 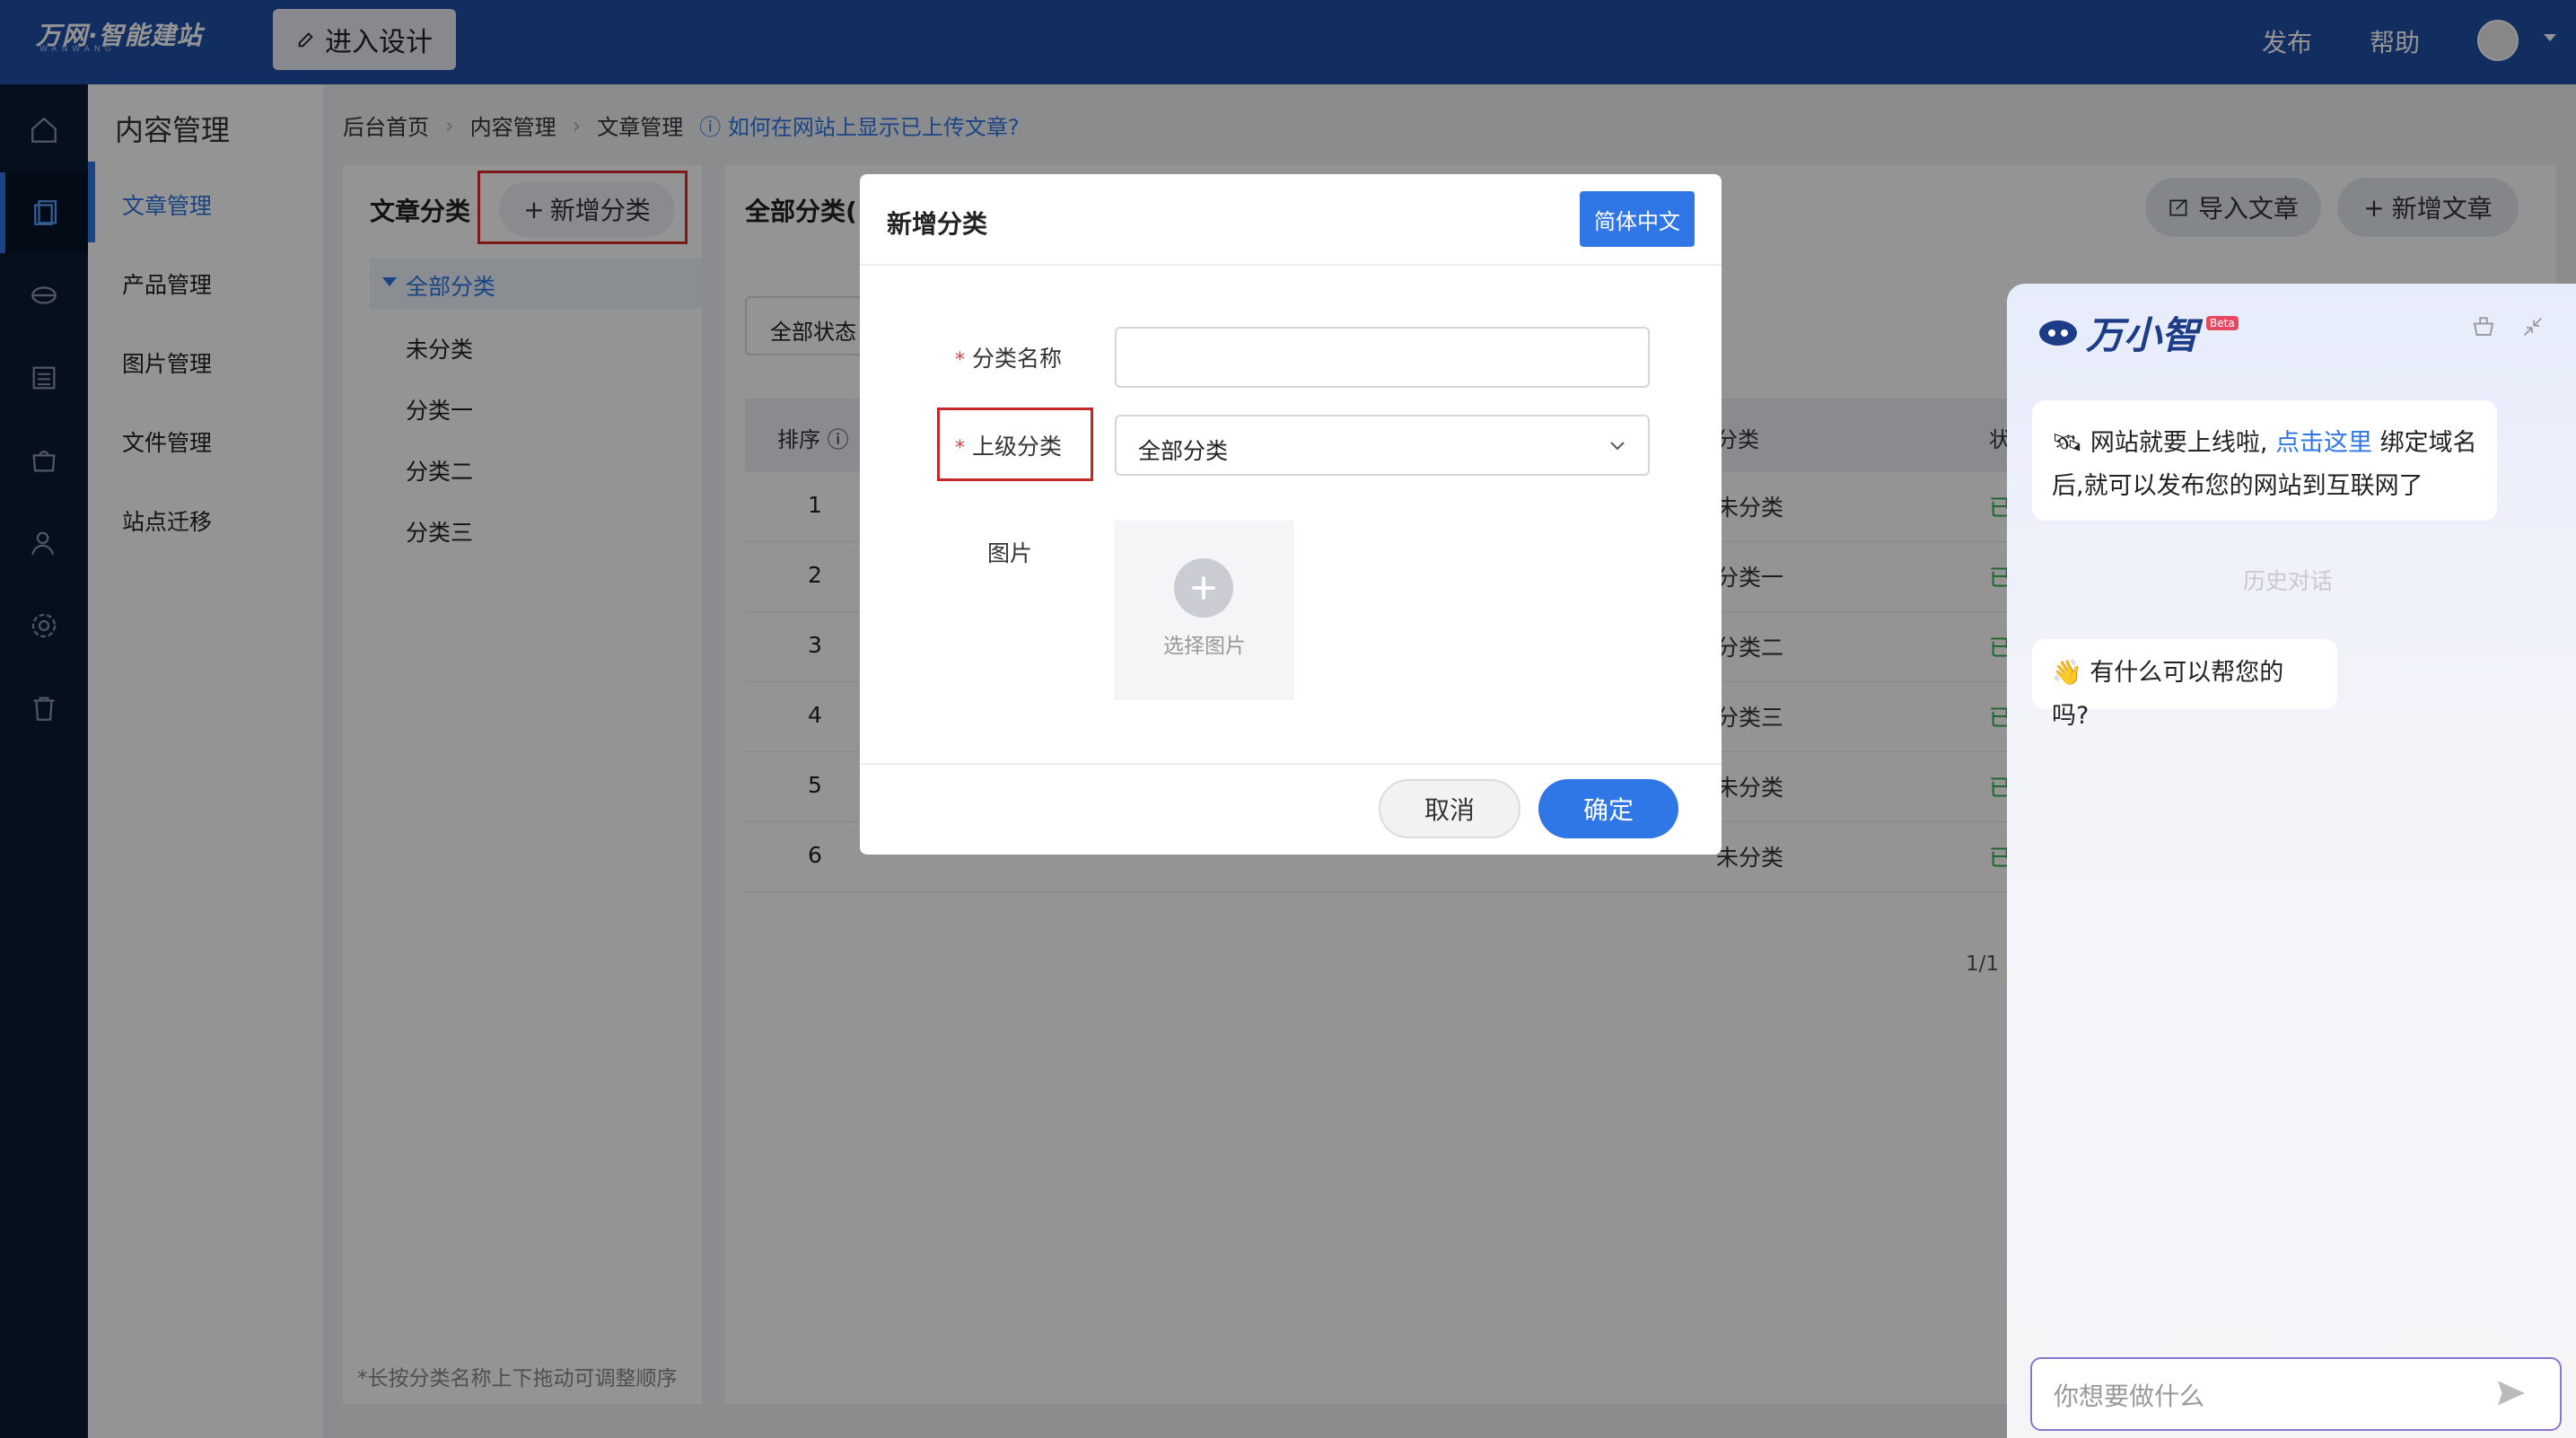 What do you see at coordinates (2184, 684) in the screenshot?
I see `assistant-message-greeting: 👋 有什么可以帮您的吗?` at bounding box center [2184, 684].